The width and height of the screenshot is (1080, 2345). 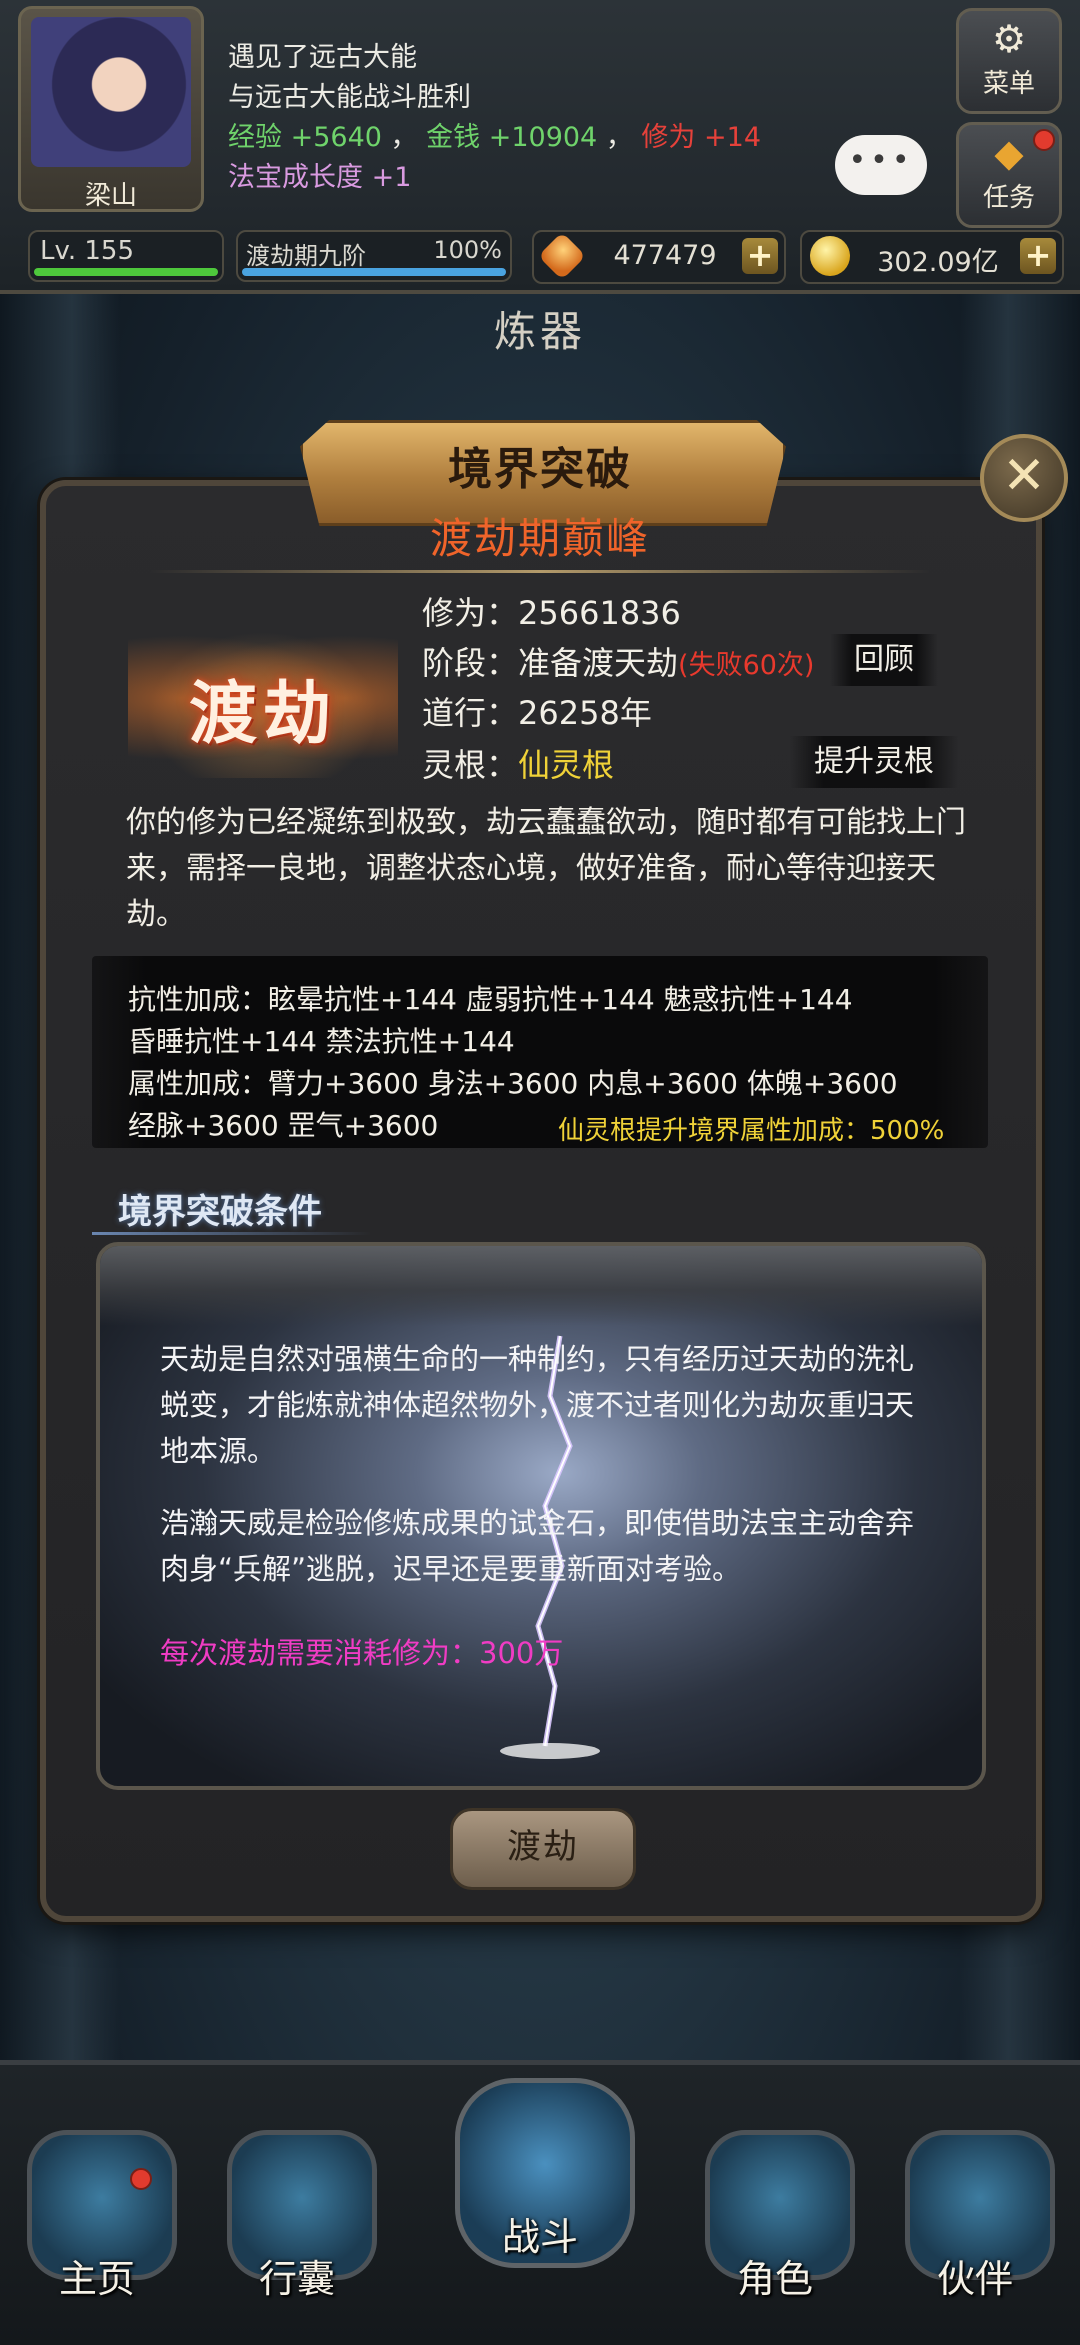 What do you see at coordinates (539, 331) in the screenshot?
I see `page-title: 炼器` at bounding box center [539, 331].